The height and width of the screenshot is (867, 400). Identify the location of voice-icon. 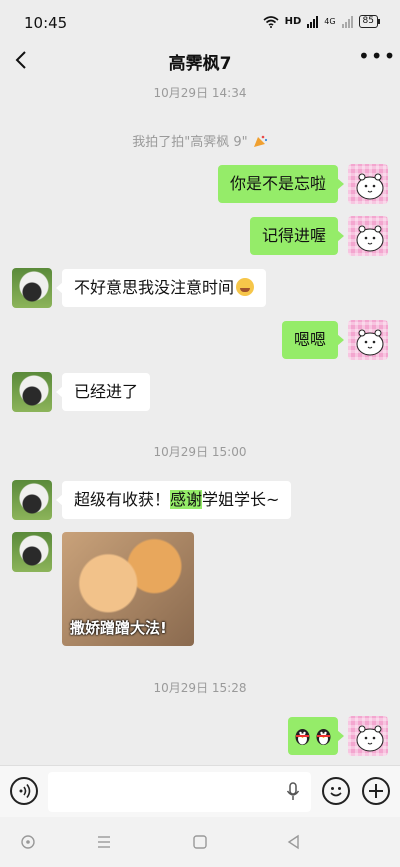
(25, 791).